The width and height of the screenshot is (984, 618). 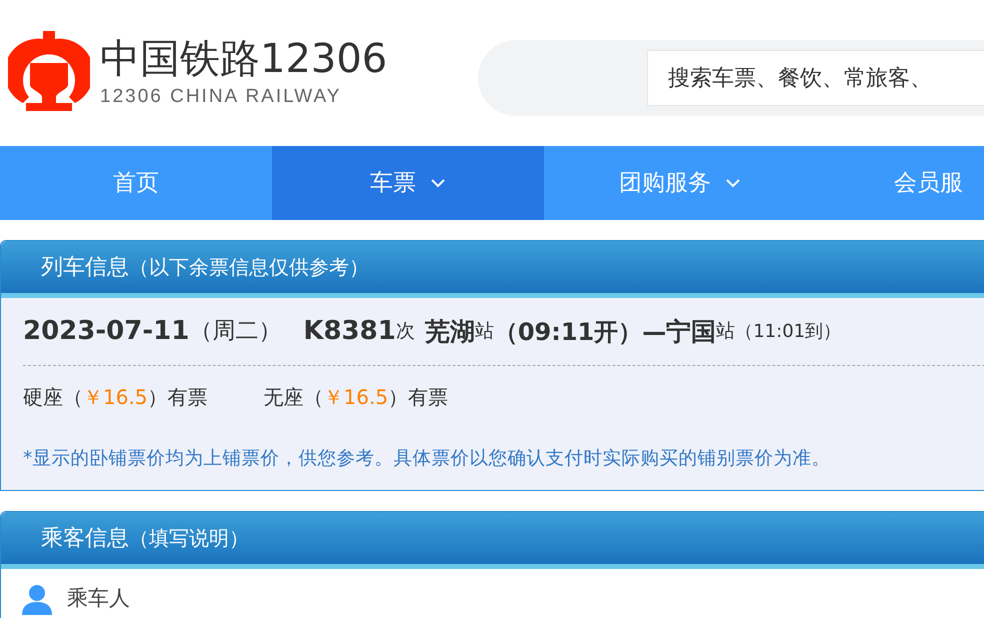 What do you see at coordinates (249, 267) in the screenshot?
I see `panel-title-note: （以下余票信息仅供参考）` at bounding box center [249, 267].